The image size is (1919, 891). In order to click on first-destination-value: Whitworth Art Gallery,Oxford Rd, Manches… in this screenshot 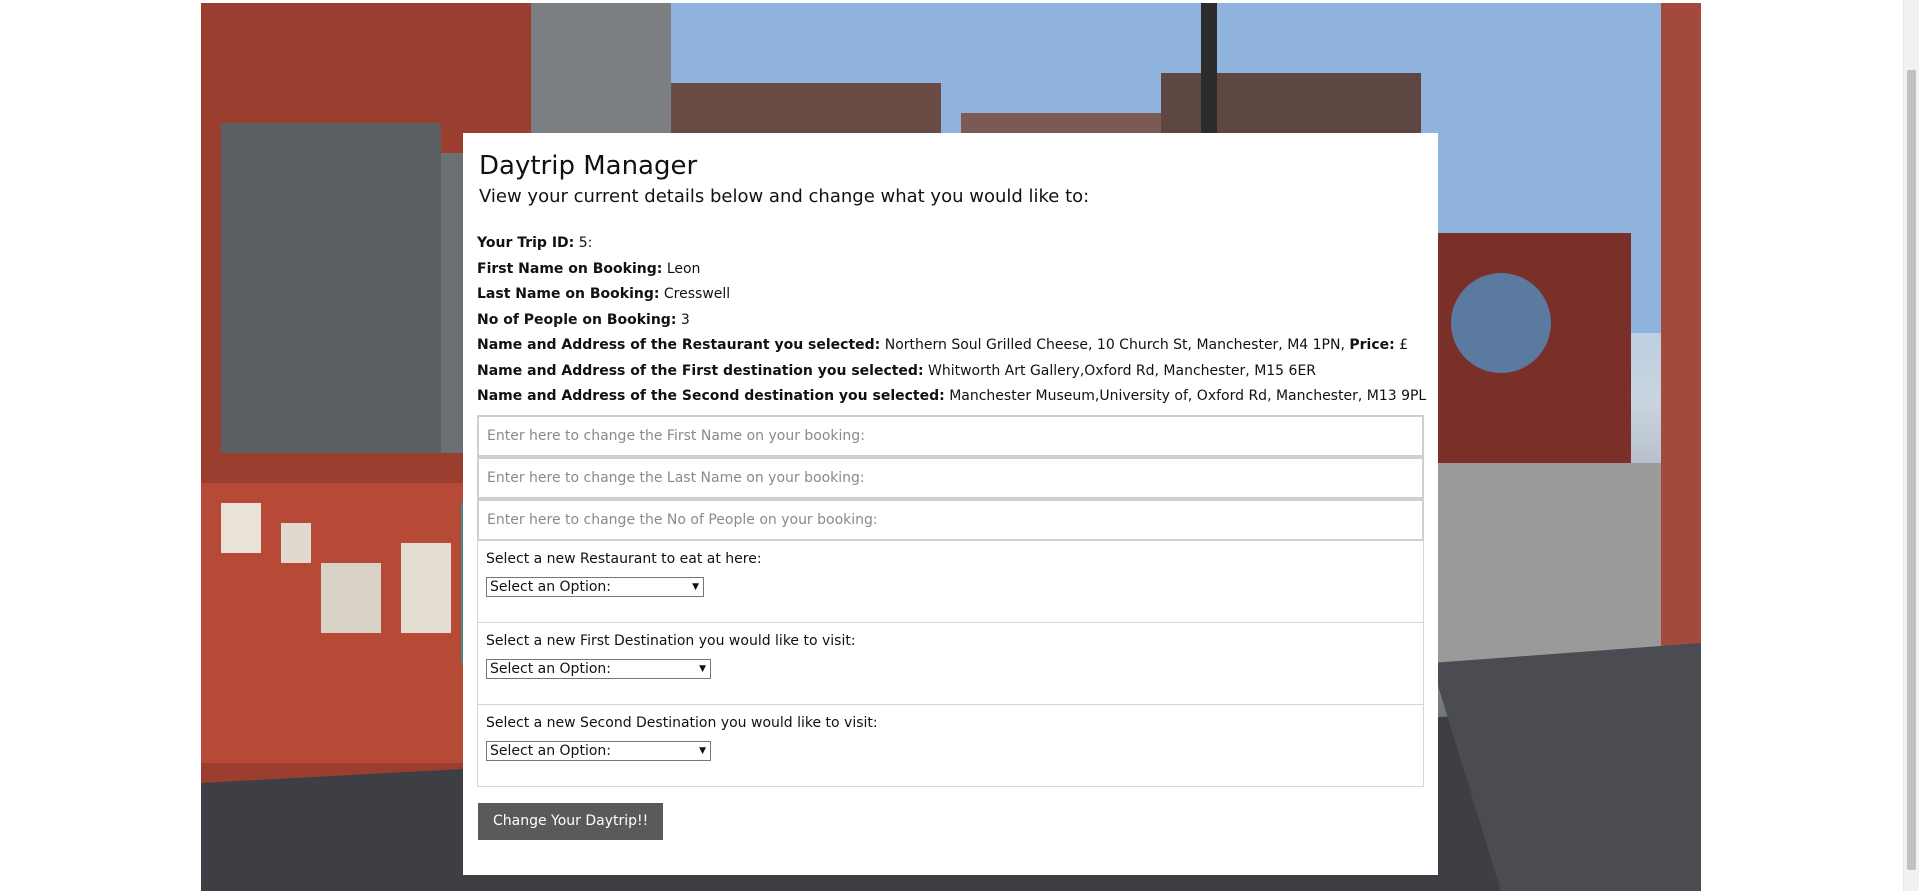, I will do `click(1122, 370)`.